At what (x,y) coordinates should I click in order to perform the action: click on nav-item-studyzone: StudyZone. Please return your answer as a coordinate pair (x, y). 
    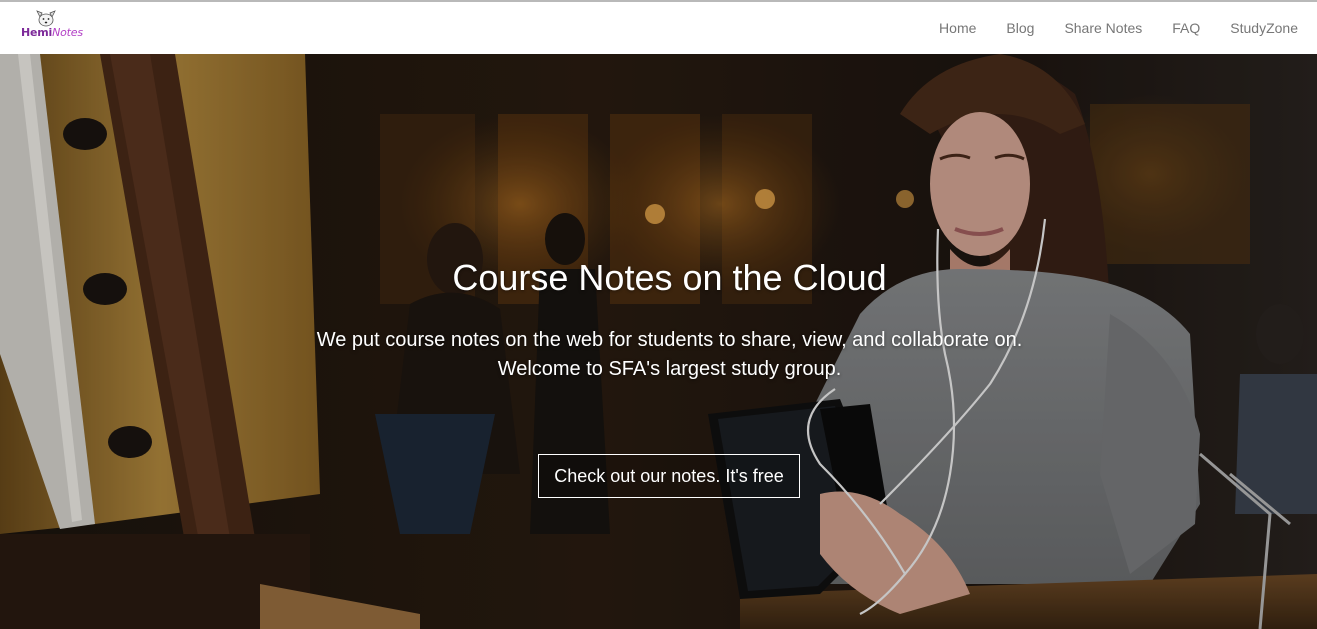
    Looking at the image, I should click on (1264, 28).